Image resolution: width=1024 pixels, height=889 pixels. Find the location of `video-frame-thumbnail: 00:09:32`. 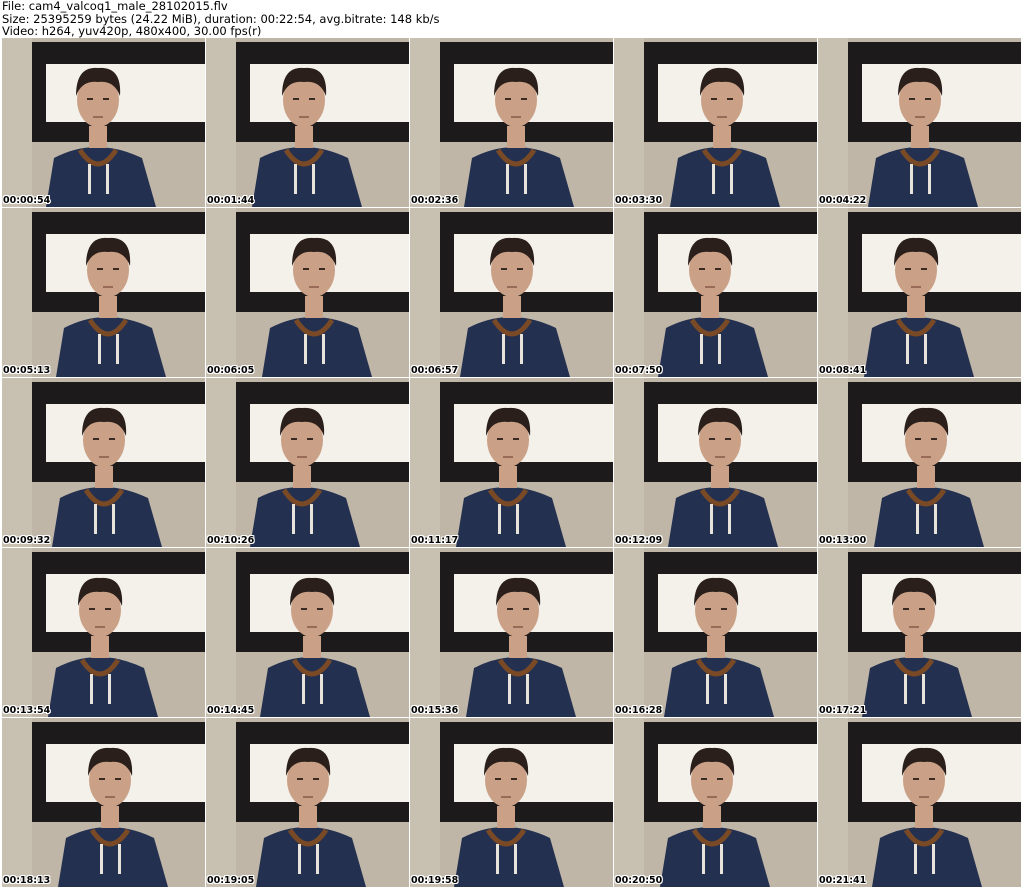

video-frame-thumbnail: 00:09:32 is located at coordinates (103, 462).